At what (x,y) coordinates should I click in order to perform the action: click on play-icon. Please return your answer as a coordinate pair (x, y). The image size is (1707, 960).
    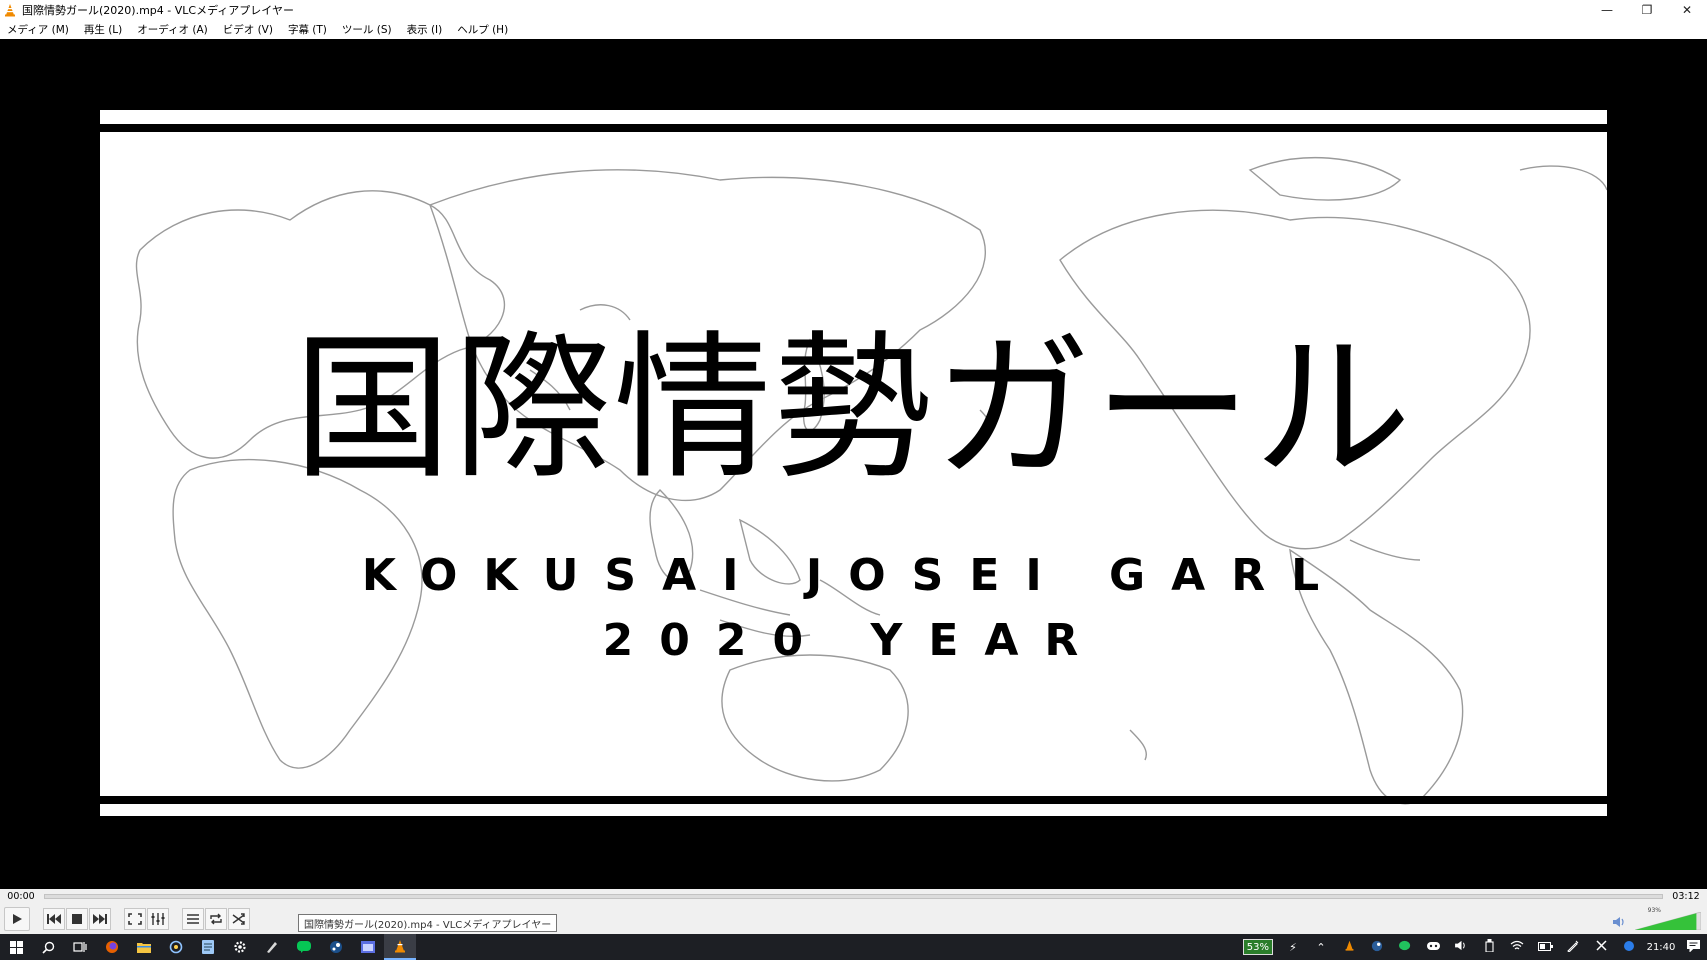
    Looking at the image, I should click on (17, 919).